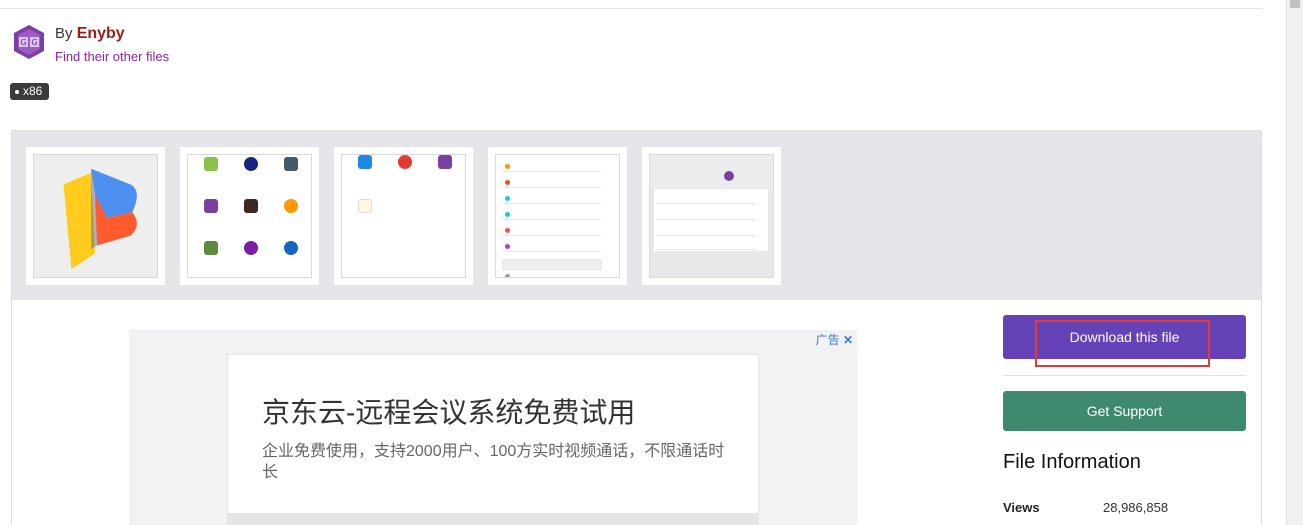 The width and height of the screenshot is (1303, 525). Describe the element at coordinates (631, 8) in the screenshot. I see `top-divider` at that location.